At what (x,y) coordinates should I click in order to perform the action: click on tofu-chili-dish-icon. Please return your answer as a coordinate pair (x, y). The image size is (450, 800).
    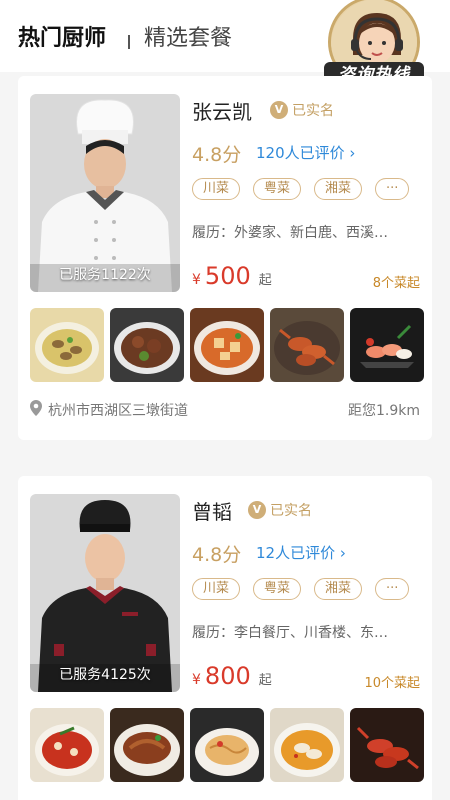
    Looking at the image, I should click on (227, 345).